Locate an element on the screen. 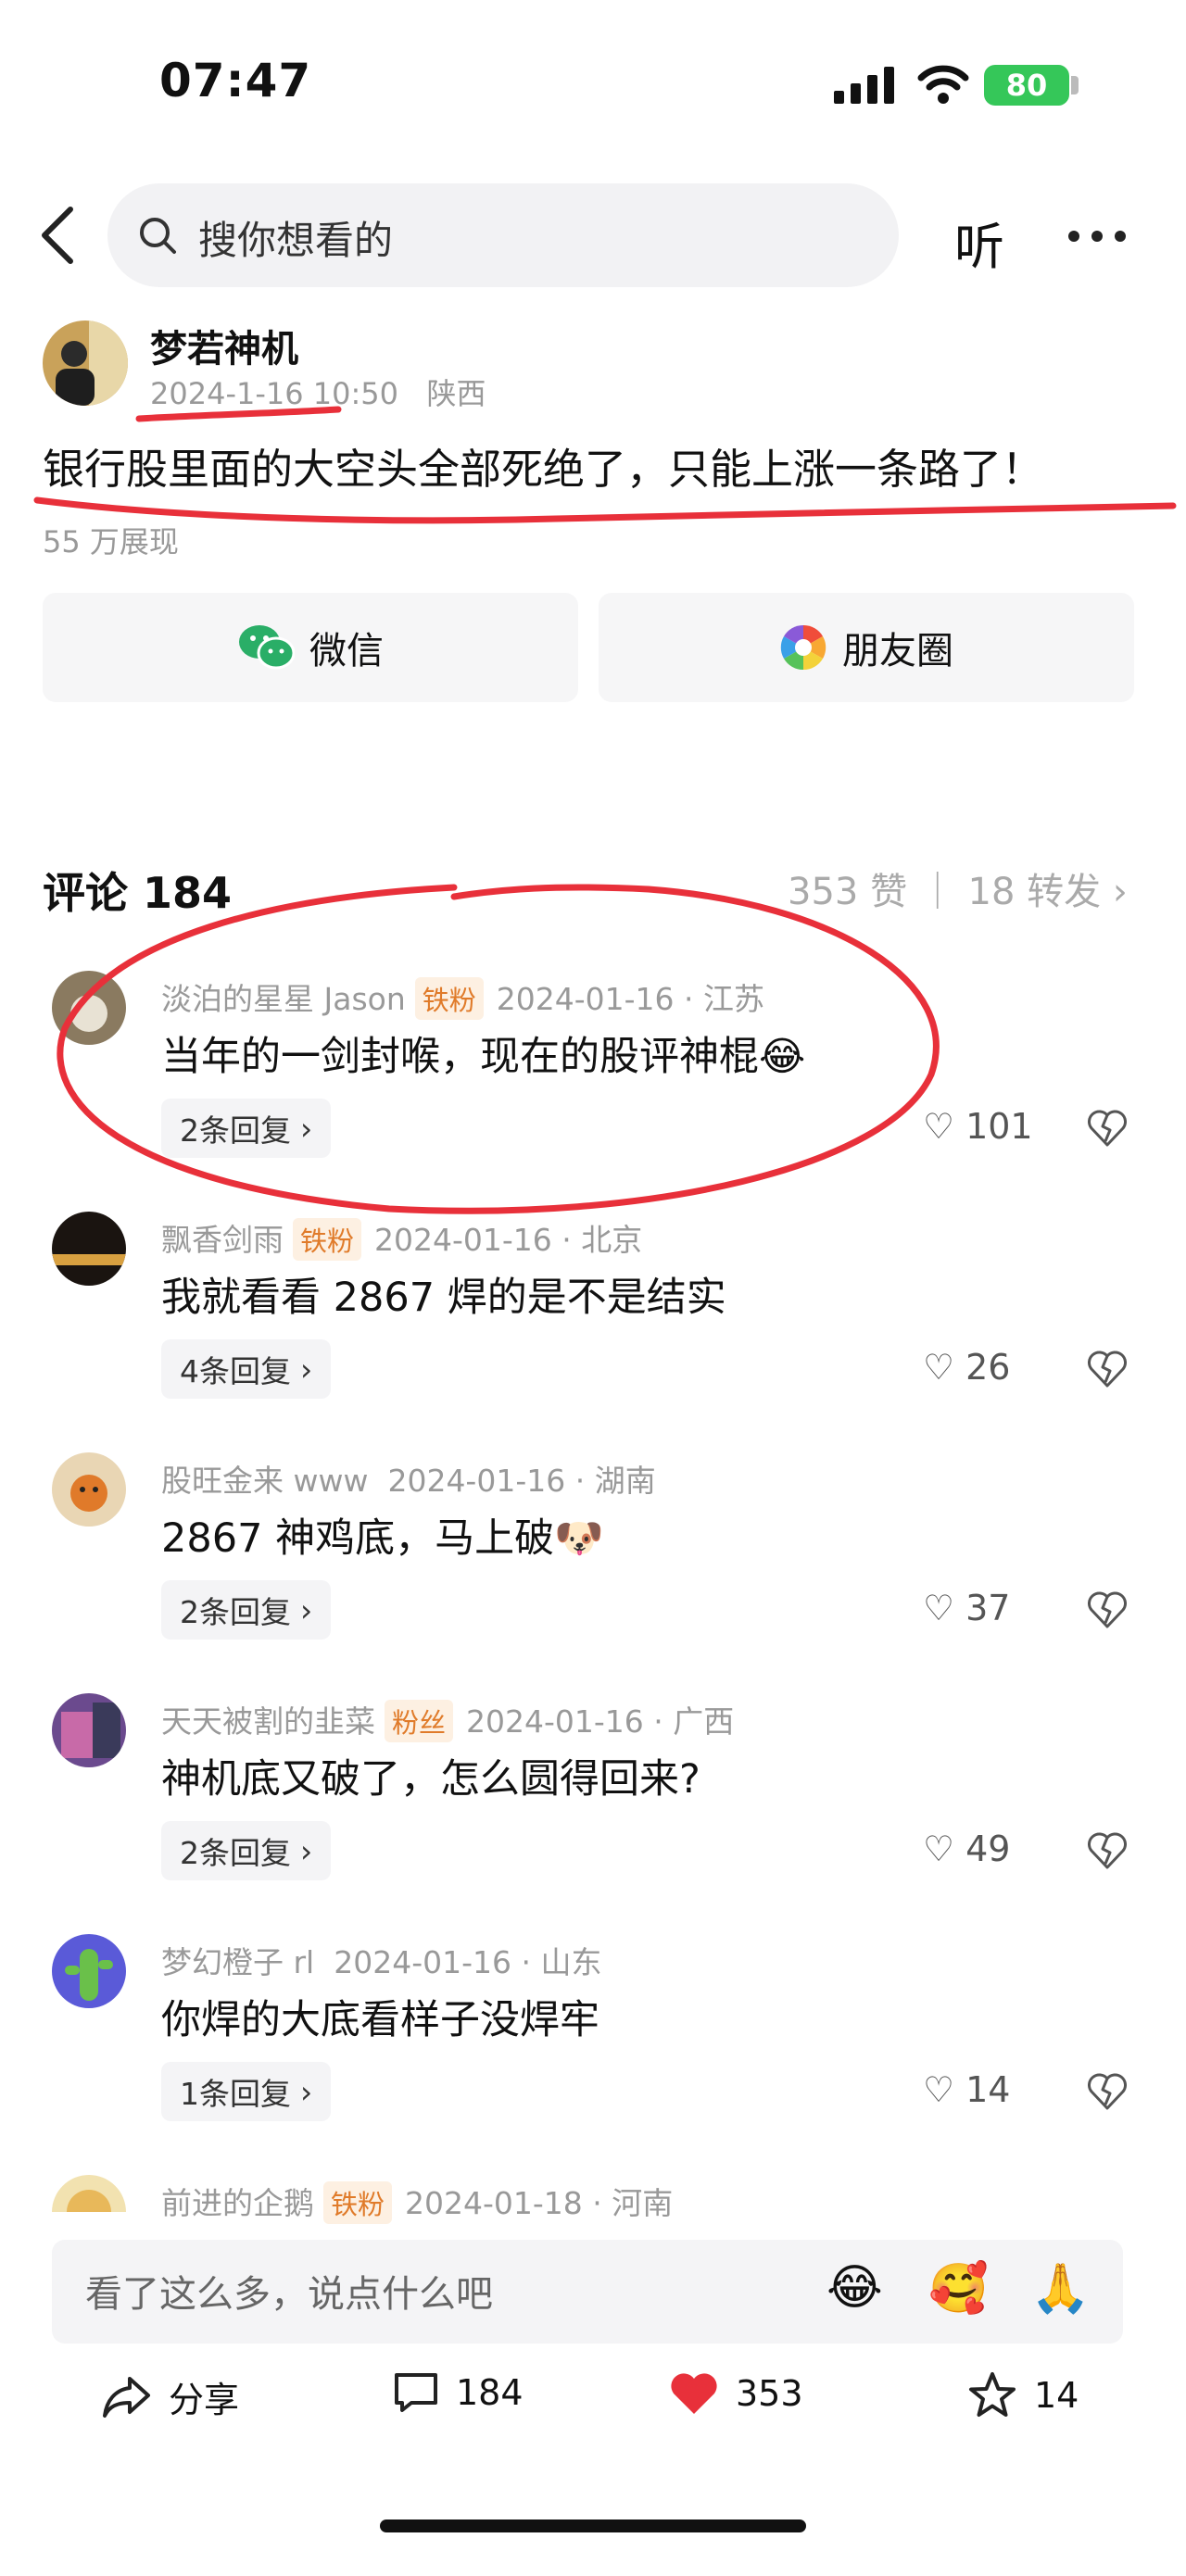 The width and height of the screenshot is (1186, 2576). comment-meta: 股旺金来 www 2024-01-16 · 湖南 is located at coordinates (408, 1478).